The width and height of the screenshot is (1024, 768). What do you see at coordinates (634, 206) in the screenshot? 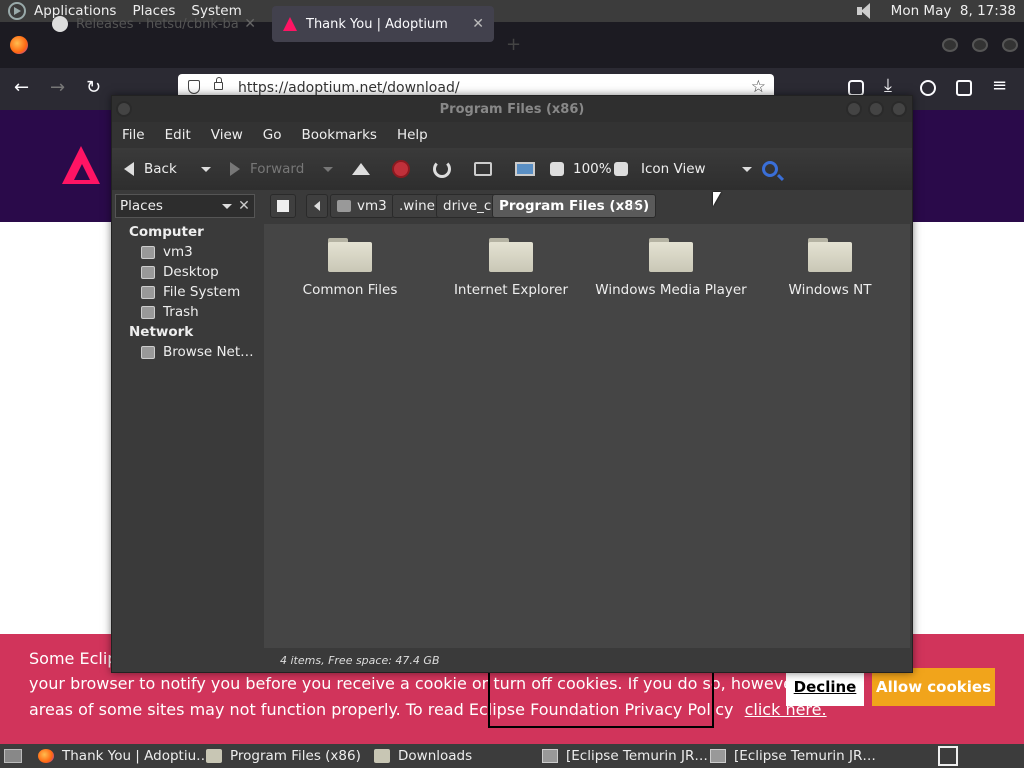
I see `path-scroll-right-button` at bounding box center [634, 206].